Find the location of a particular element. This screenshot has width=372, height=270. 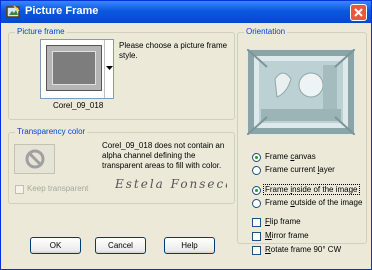

orientation-preview is located at coordinates (301, 92).